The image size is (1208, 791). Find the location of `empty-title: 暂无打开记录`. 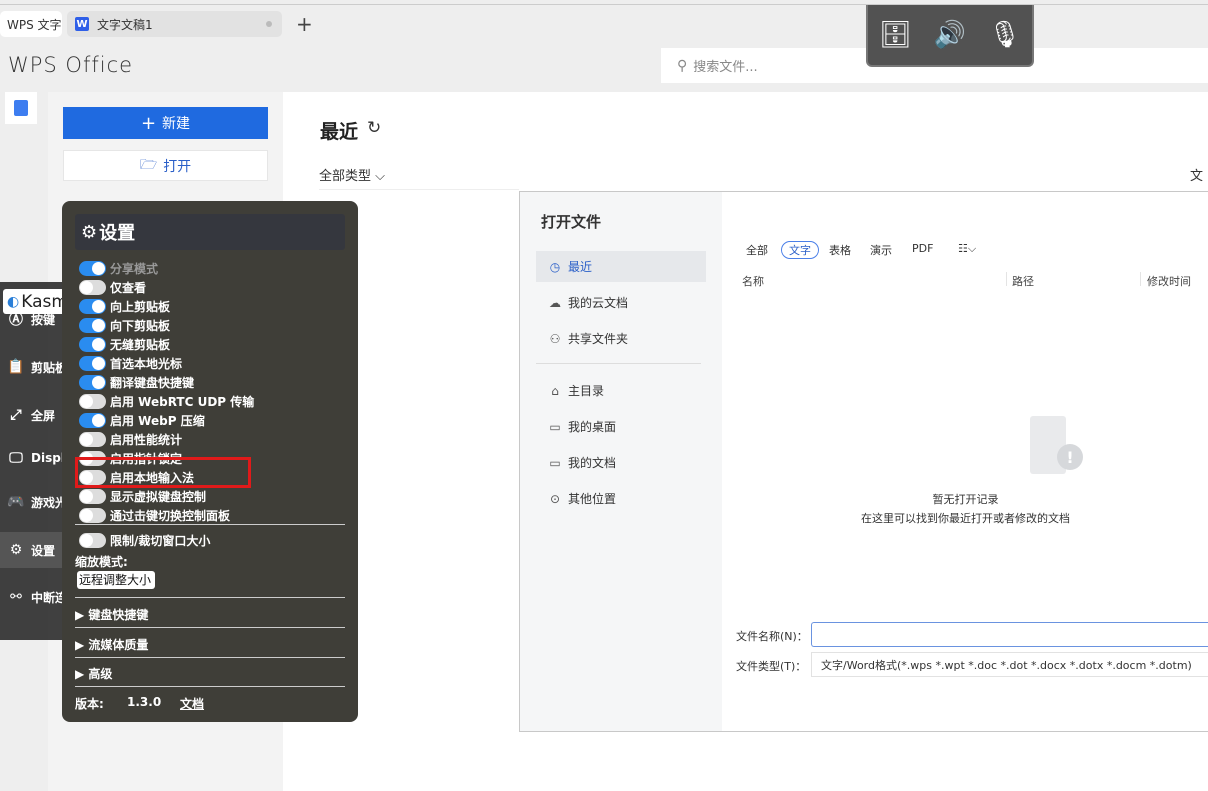

empty-title: 暂无打开记录 is located at coordinates (965, 499).